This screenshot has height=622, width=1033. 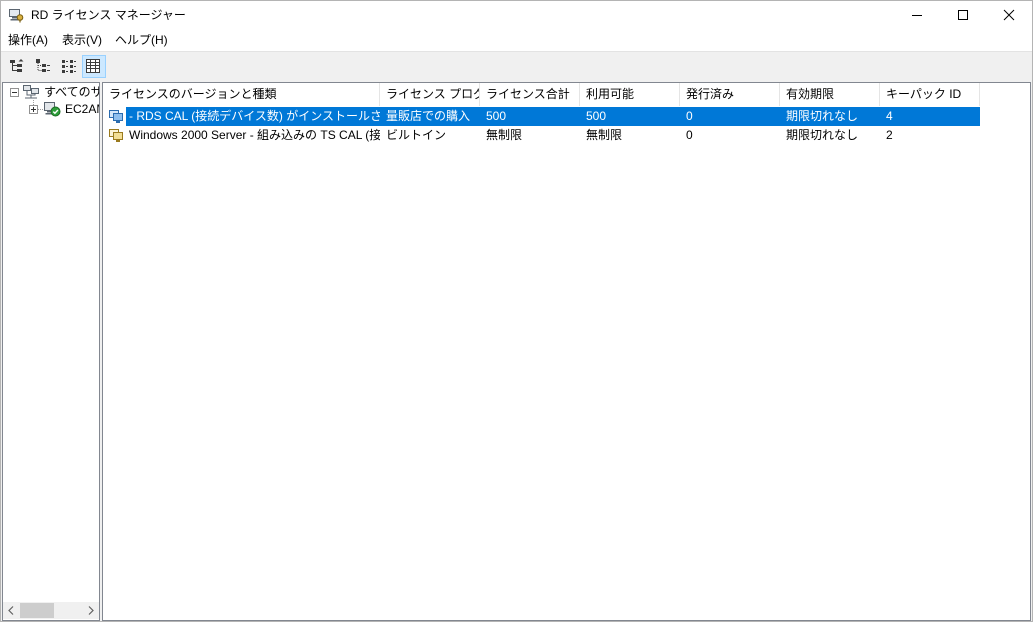 What do you see at coordinates (116, 116) in the screenshot?
I see `rds-cal-icon` at bounding box center [116, 116].